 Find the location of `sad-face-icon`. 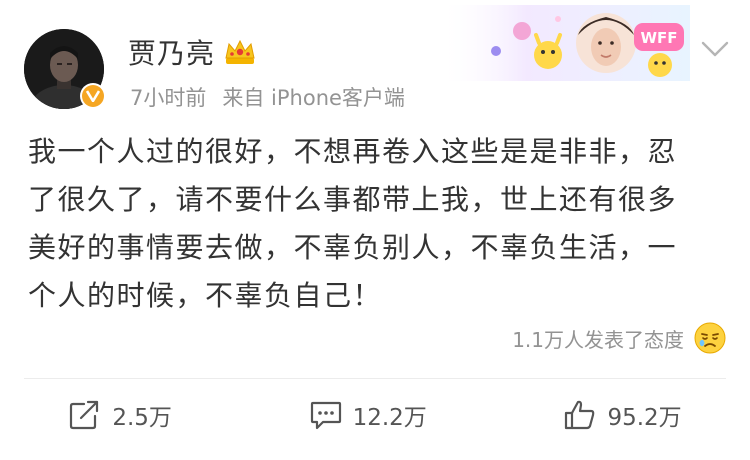

sad-face-icon is located at coordinates (710, 338).